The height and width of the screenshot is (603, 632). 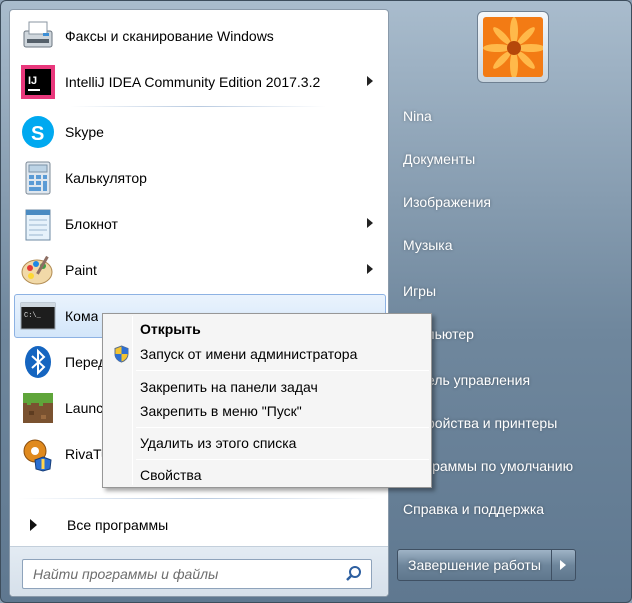 I want to click on menu-item-run-as-admin: Запуск от имени администратора, so click(x=267, y=354).